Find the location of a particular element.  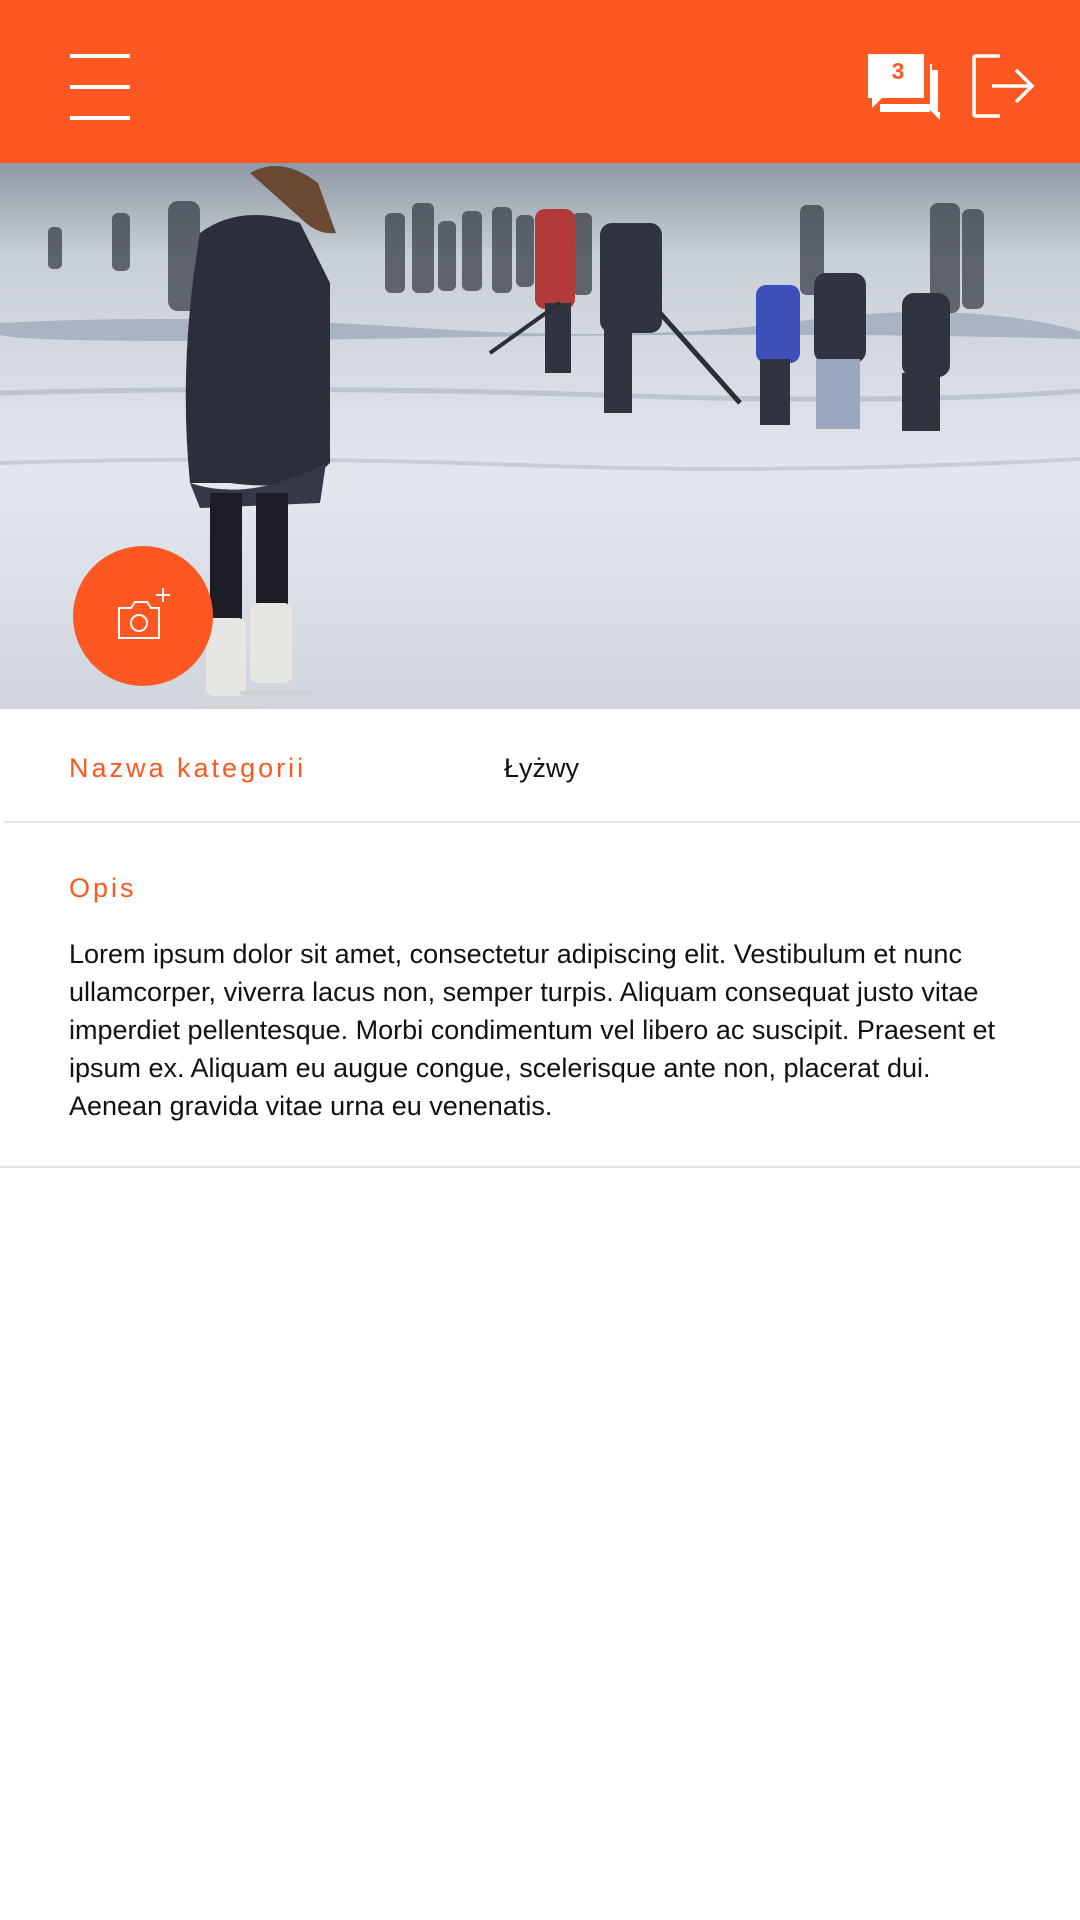

add-photo-button is located at coordinates (143, 616).